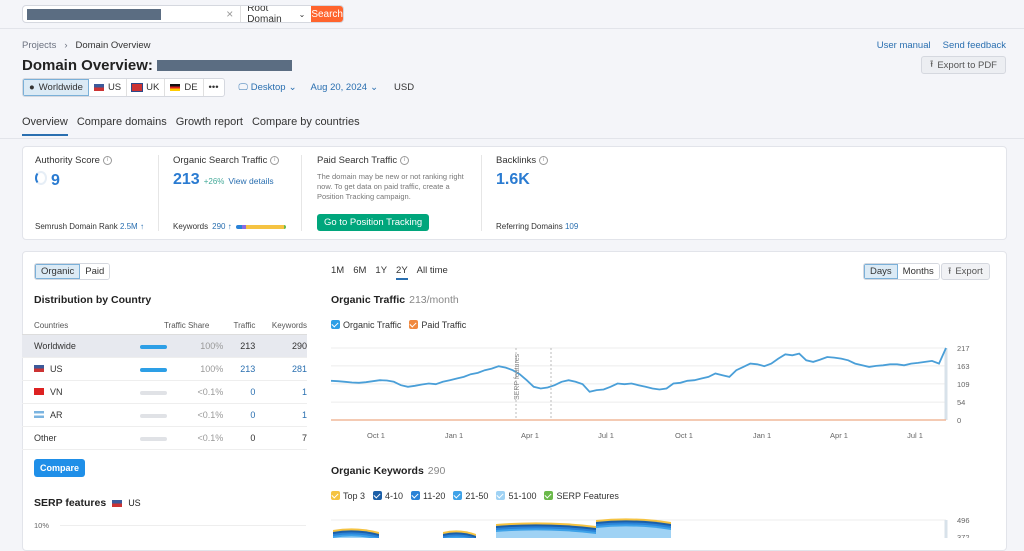 This screenshot has width=1024, height=551. Describe the element at coordinates (186, 180) in the screenshot. I see `organic-traffic-value: 213` at that location.